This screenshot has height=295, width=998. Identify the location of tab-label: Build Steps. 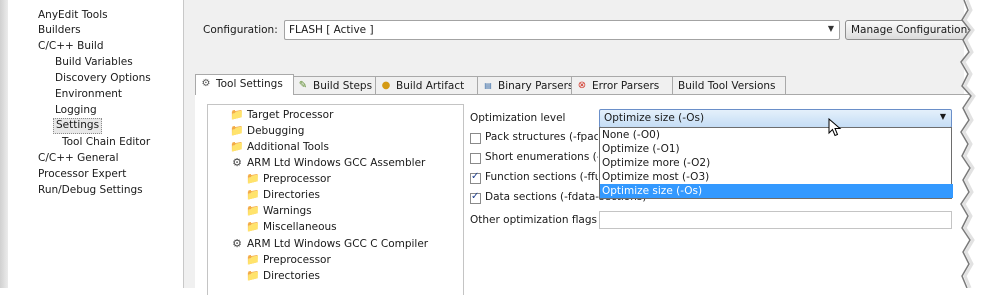
(343, 86).